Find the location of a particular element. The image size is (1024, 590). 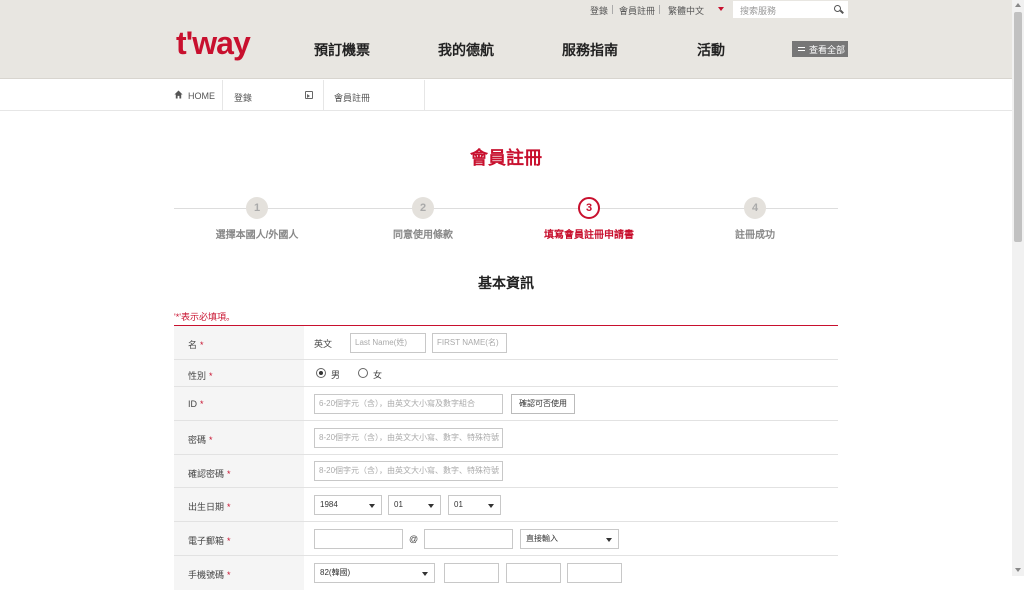

breadcrumb-home: HOME is located at coordinates (201, 96).